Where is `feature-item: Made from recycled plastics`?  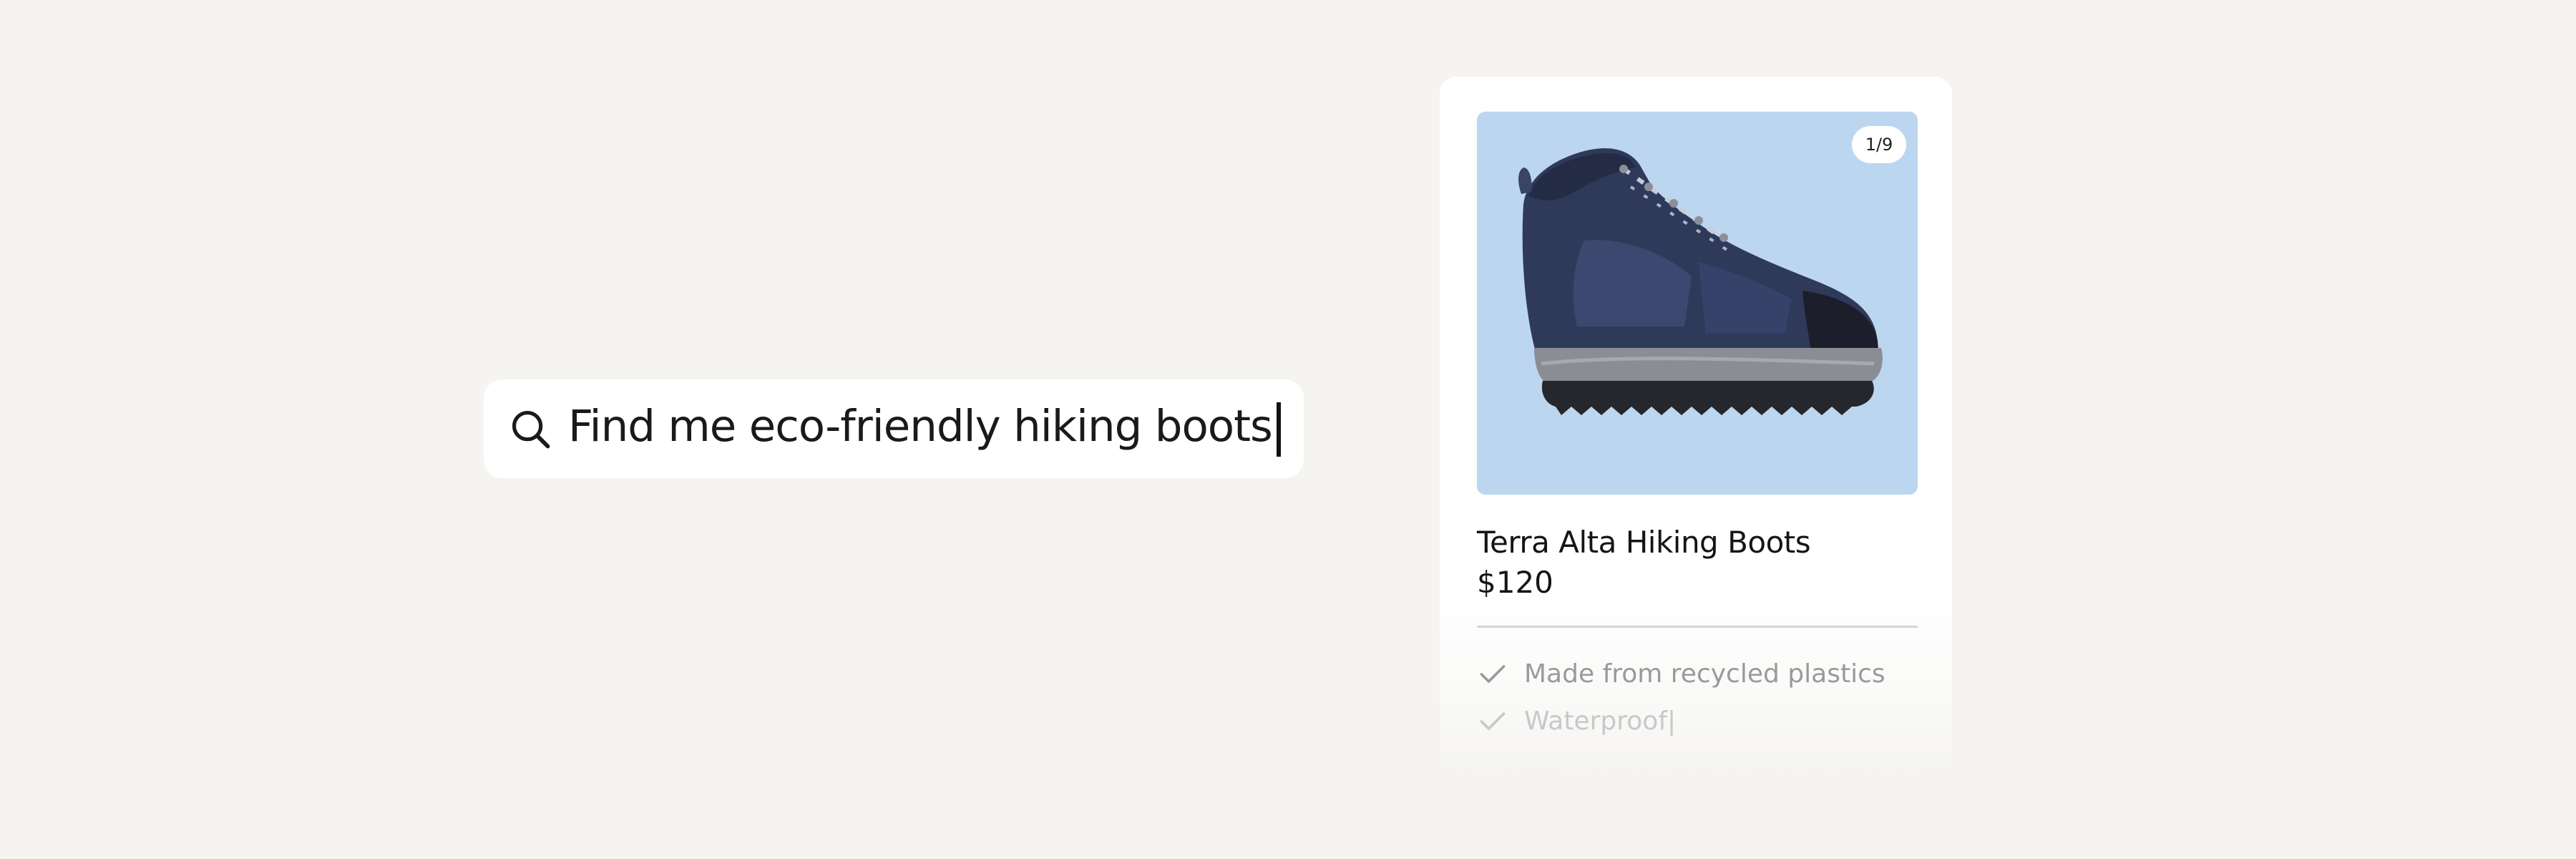 feature-item: Made from recycled plastics is located at coordinates (1681, 673).